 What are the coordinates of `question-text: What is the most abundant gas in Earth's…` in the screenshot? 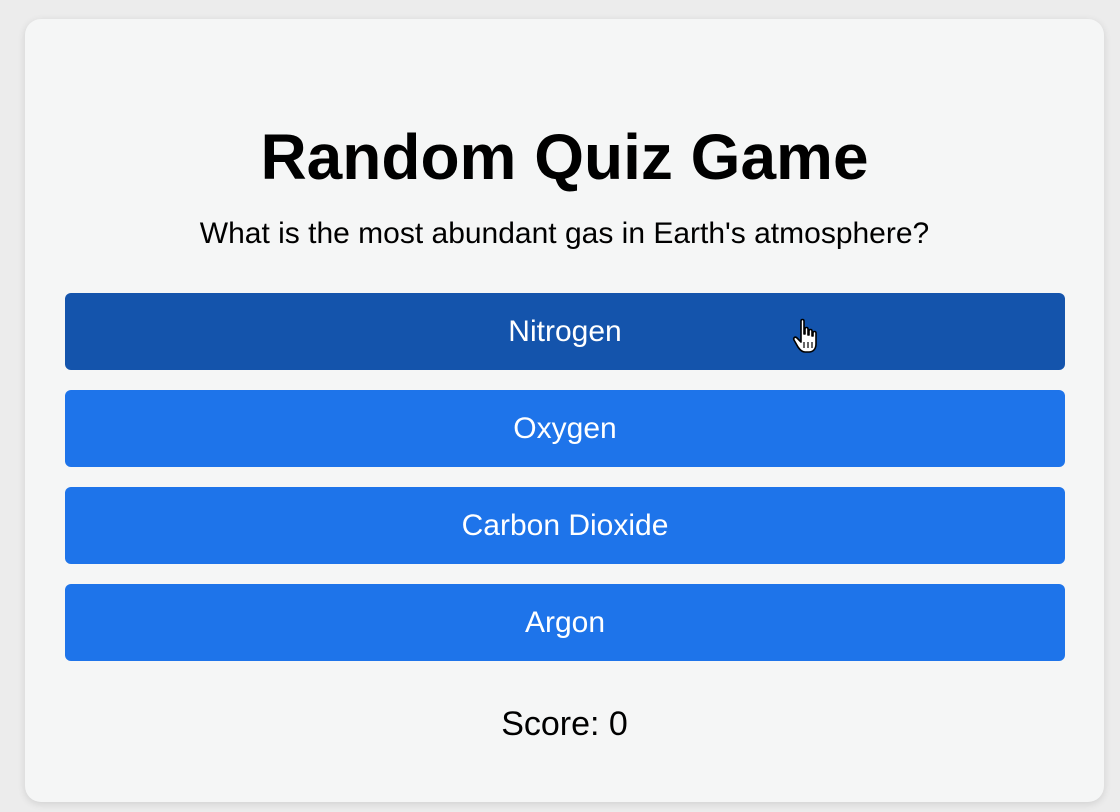 It's located at (564, 233).